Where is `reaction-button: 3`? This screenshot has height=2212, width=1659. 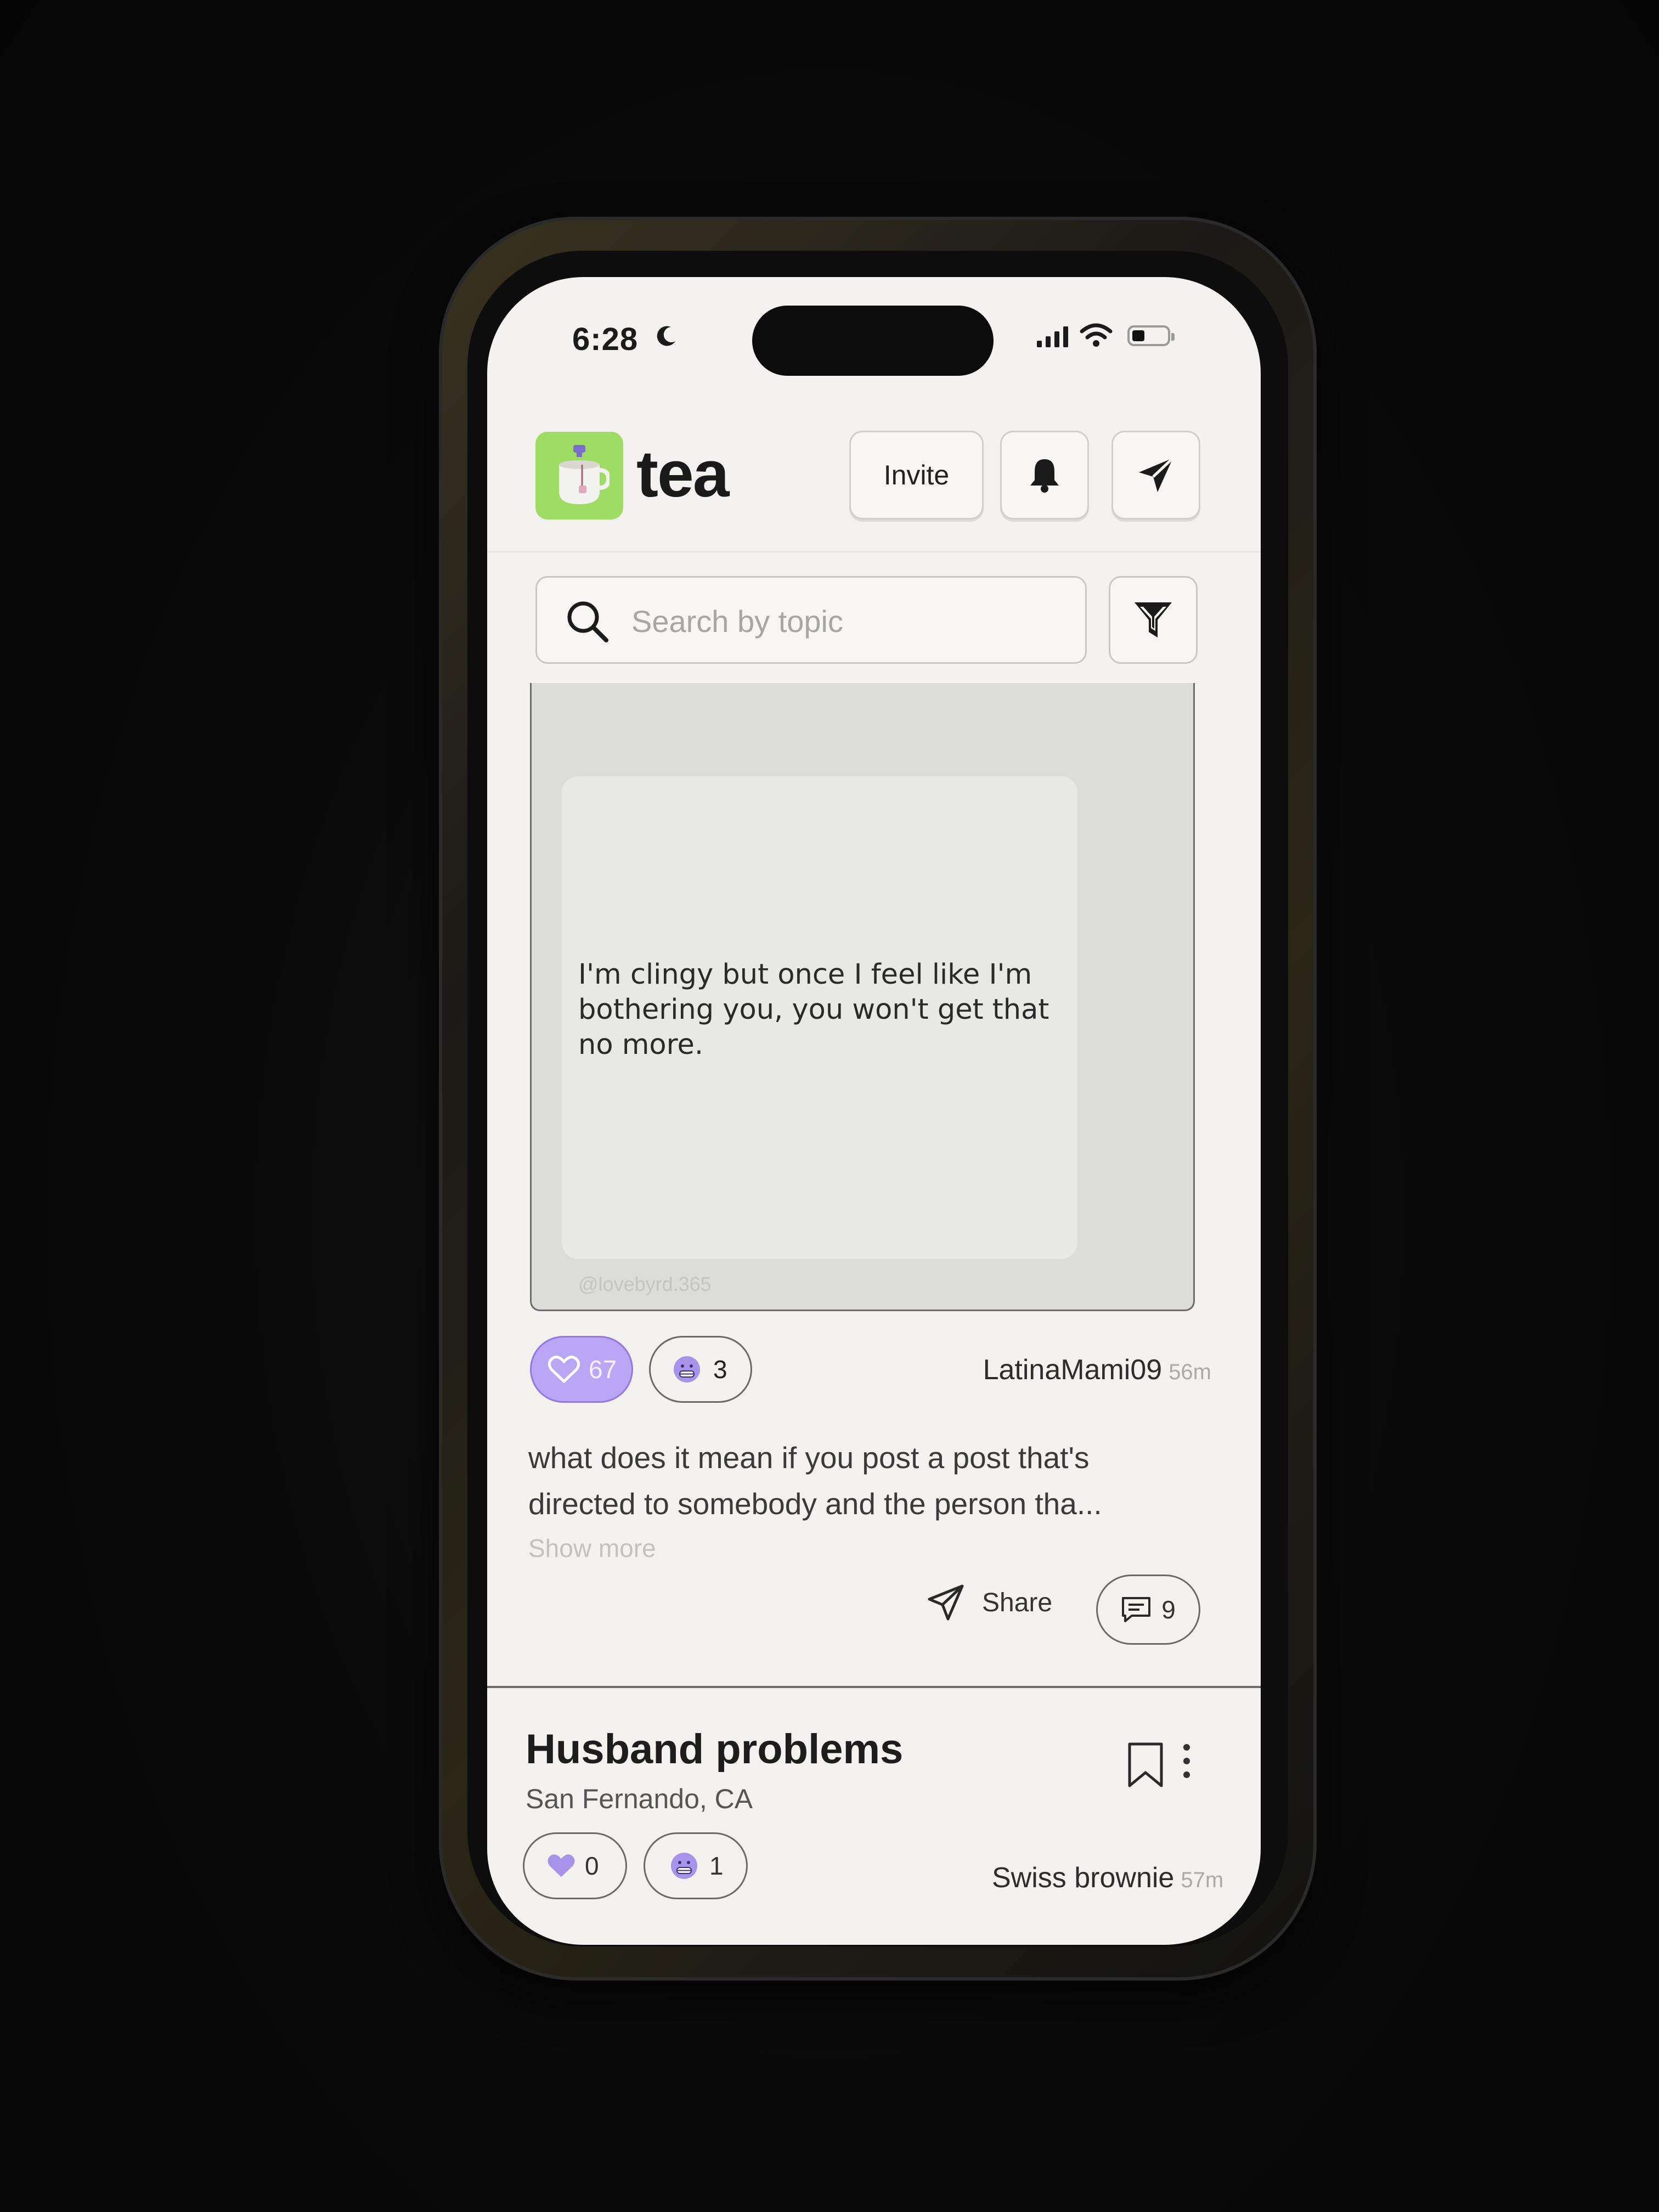
reaction-button: 3 is located at coordinates (701, 1369).